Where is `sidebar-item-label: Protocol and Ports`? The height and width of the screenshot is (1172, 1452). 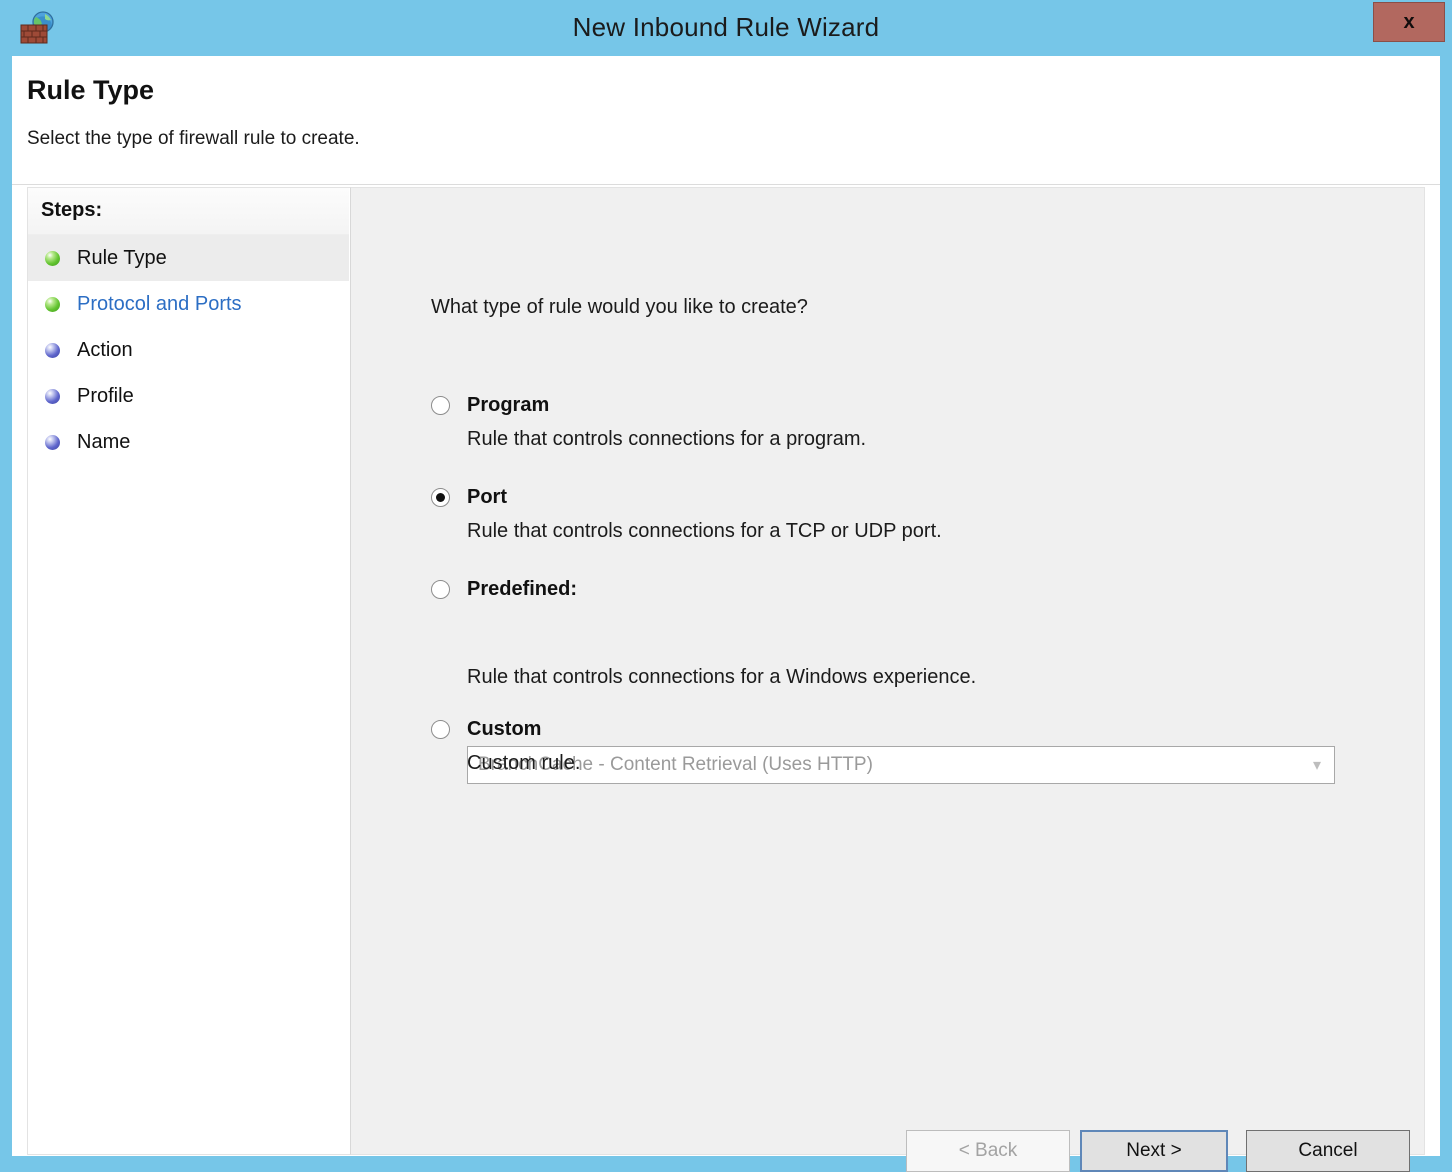
sidebar-item-label: Protocol and Ports is located at coordinates (159, 303).